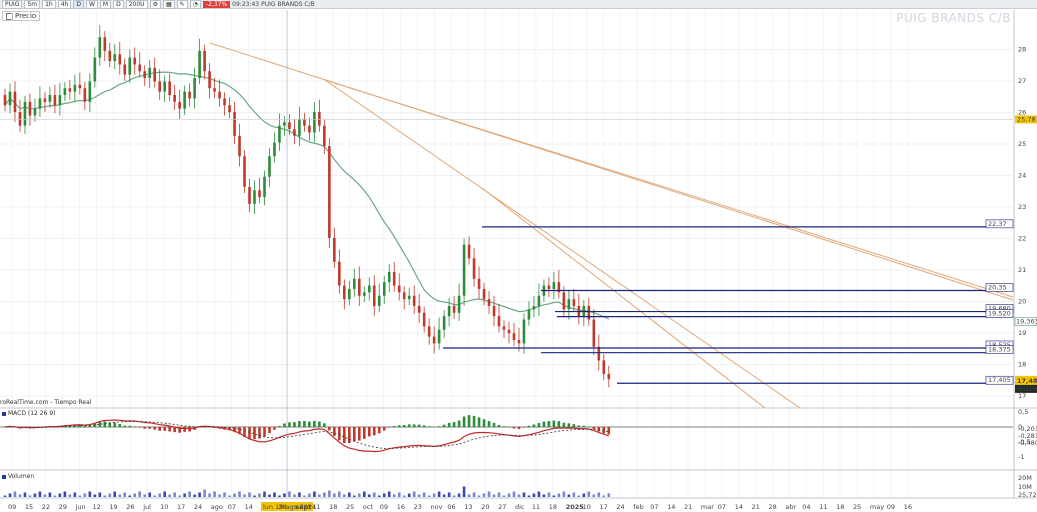 The width and height of the screenshot is (1037, 512). I want to click on y-tick-label: 18, so click(1022, 365).